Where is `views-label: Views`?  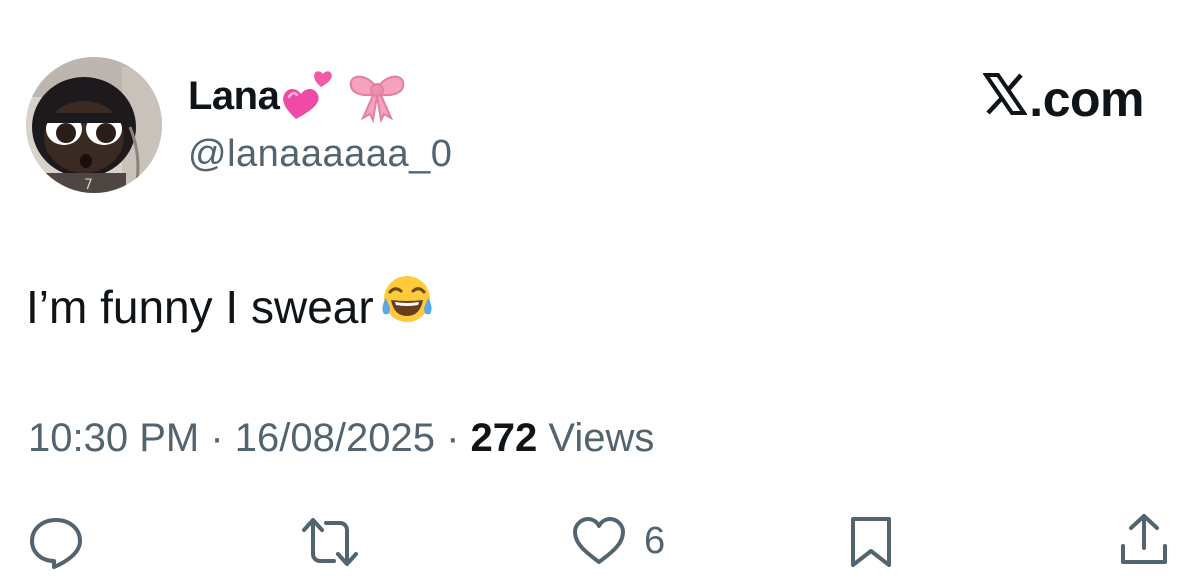
views-label: Views is located at coordinates (596, 438).